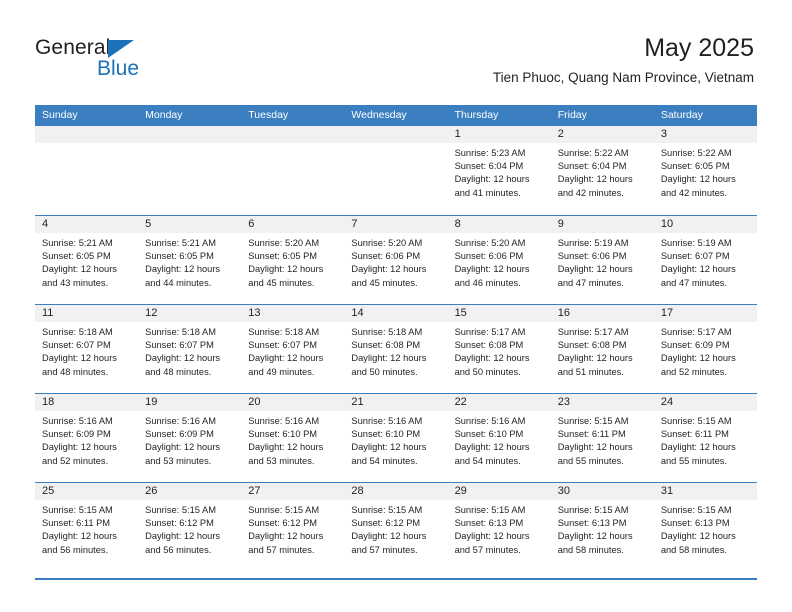 This screenshot has height=612, width=792. What do you see at coordinates (460, 313) in the screenshot?
I see `day-number: 15` at bounding box center [460, 313].